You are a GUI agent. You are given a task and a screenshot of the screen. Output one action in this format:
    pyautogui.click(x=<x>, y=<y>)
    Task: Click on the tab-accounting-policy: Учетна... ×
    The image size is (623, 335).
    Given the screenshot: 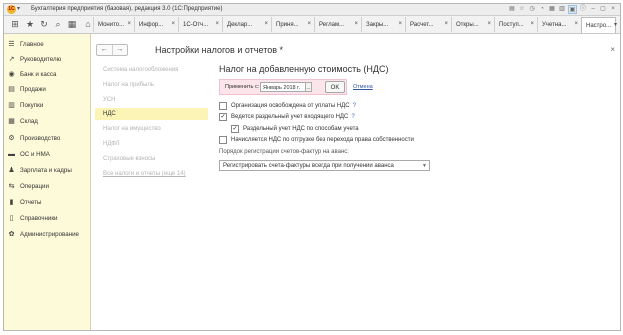 What is the action you would take?
    pyautogui.click(x=559, y=24)
    